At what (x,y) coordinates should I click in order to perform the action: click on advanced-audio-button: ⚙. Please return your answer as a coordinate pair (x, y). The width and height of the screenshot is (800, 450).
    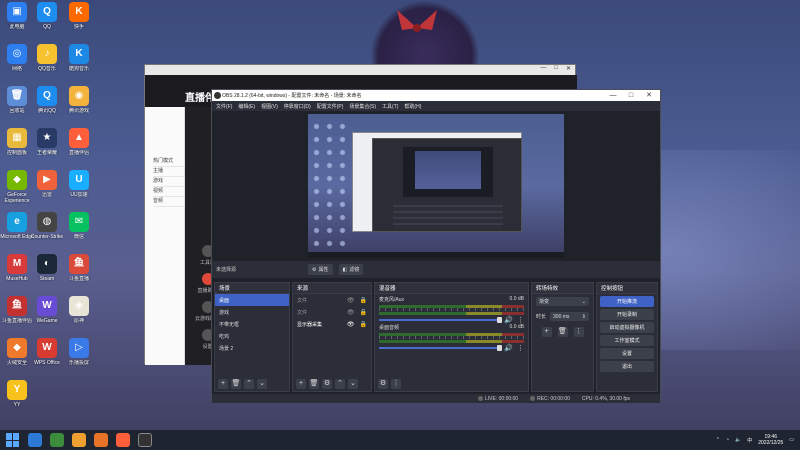
    Looking at the image, I should click on (383, 384).